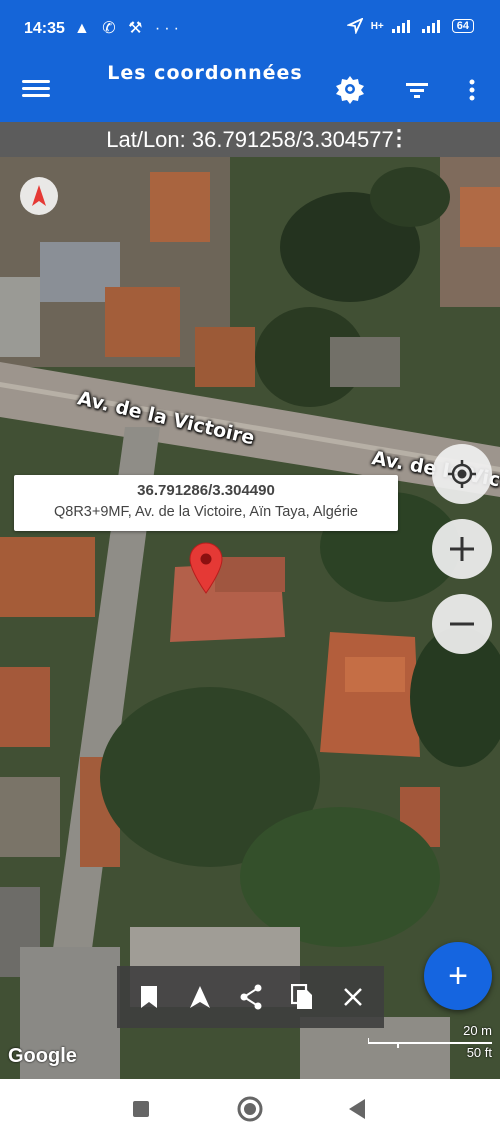 This screenshot has height=1139, width=500. I want to click on close-icon, so click(353, 997).